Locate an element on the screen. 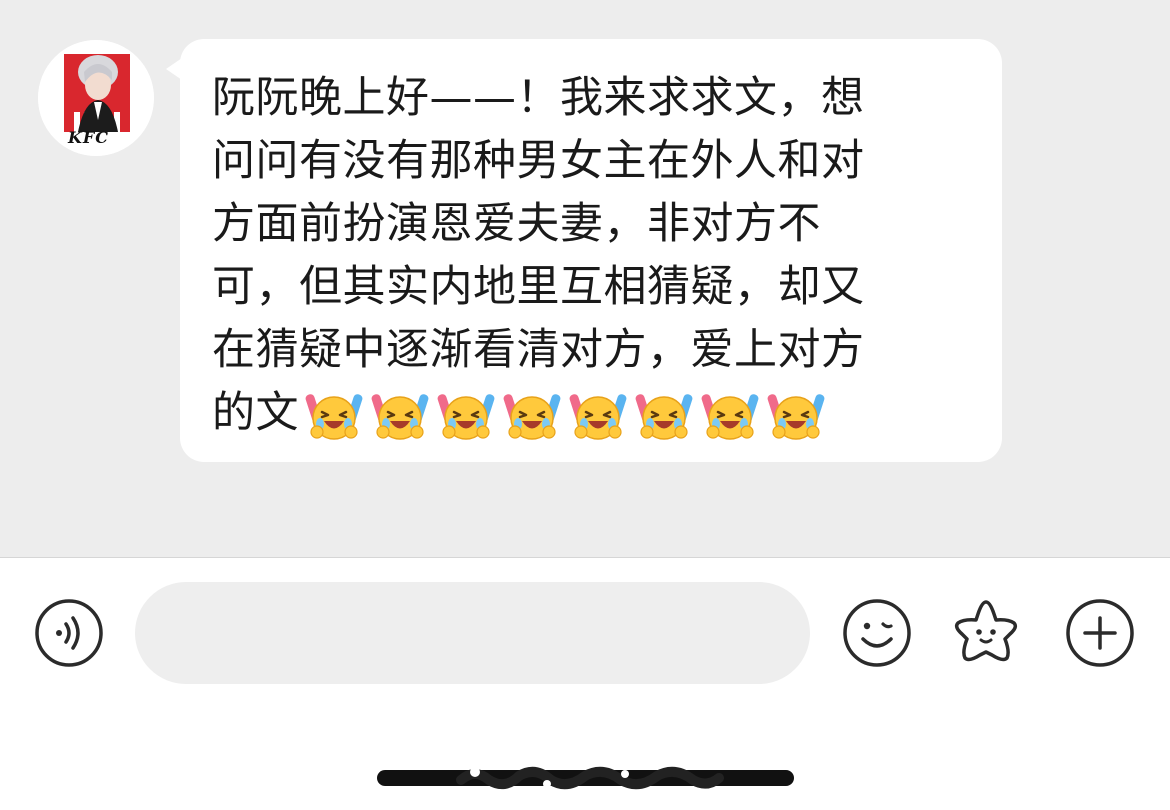 Image resolution: width=1170 pixels, height=810 pixels. message-line-last: 的文 is located at coordinates (597, 413).